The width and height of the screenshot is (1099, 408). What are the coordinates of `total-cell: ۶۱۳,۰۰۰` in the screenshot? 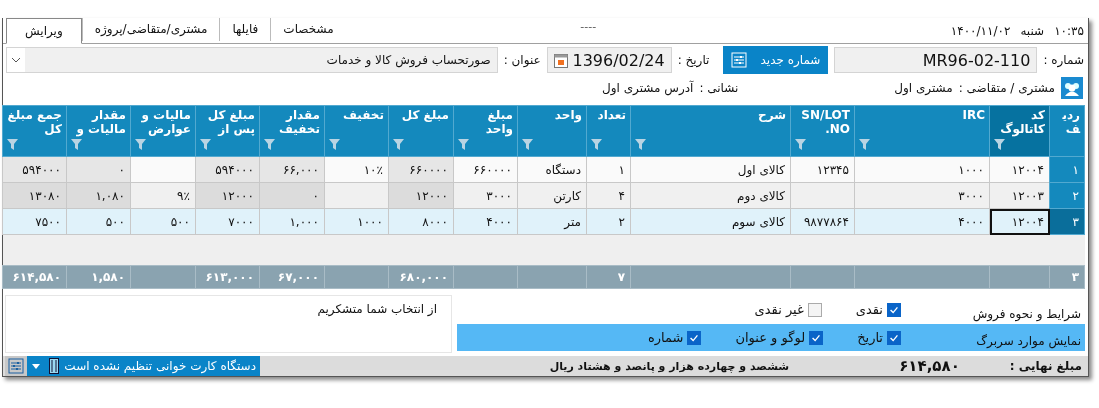 It's located at (227, 277).